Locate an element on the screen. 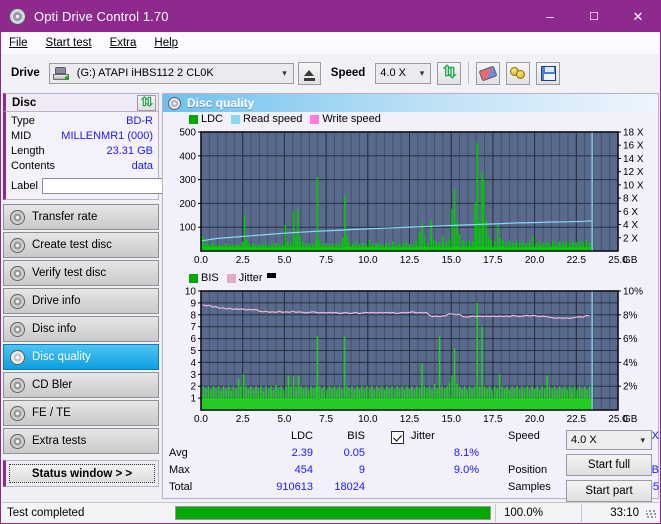 The height and width of the screenshot is (524, 661). disc-row-mid: MID MILLENMR1 (000) is located at coordinates (82, 136).